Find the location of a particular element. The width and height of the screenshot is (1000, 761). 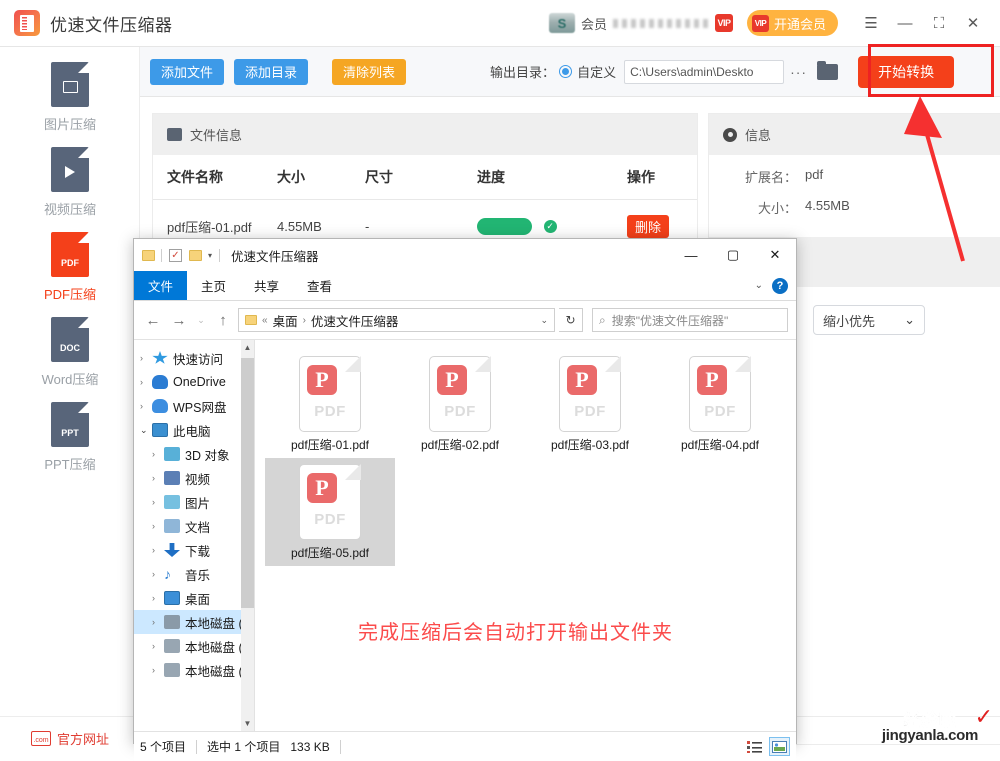

tree-item-downloads: › 下载 is located at coordinates (194, 550).